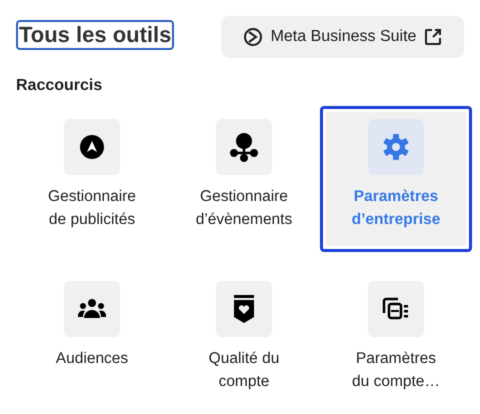 Image resolution: width=480 pixels, height=414 pixels. Describe the element at coordinates (396, 147) in the screenshot. I see `gear-icon` at that location.